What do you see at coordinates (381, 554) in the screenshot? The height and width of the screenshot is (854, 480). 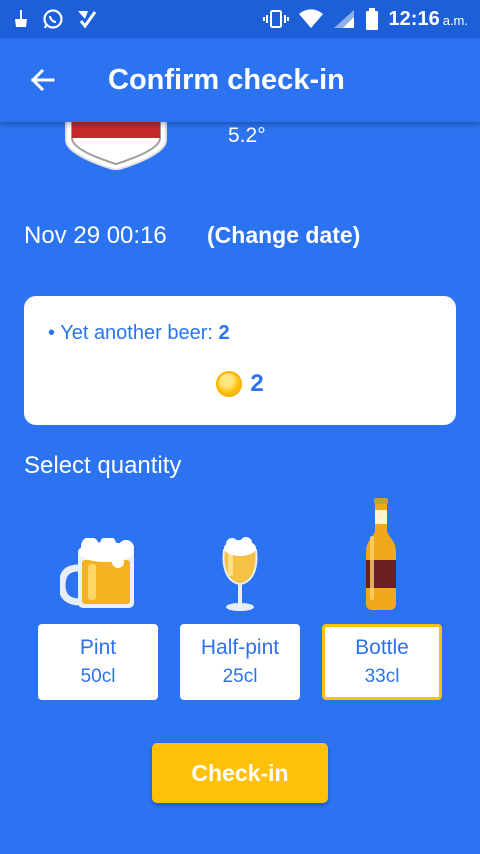 I see `beer-bottle-icon` at bounding box center [381, 554].